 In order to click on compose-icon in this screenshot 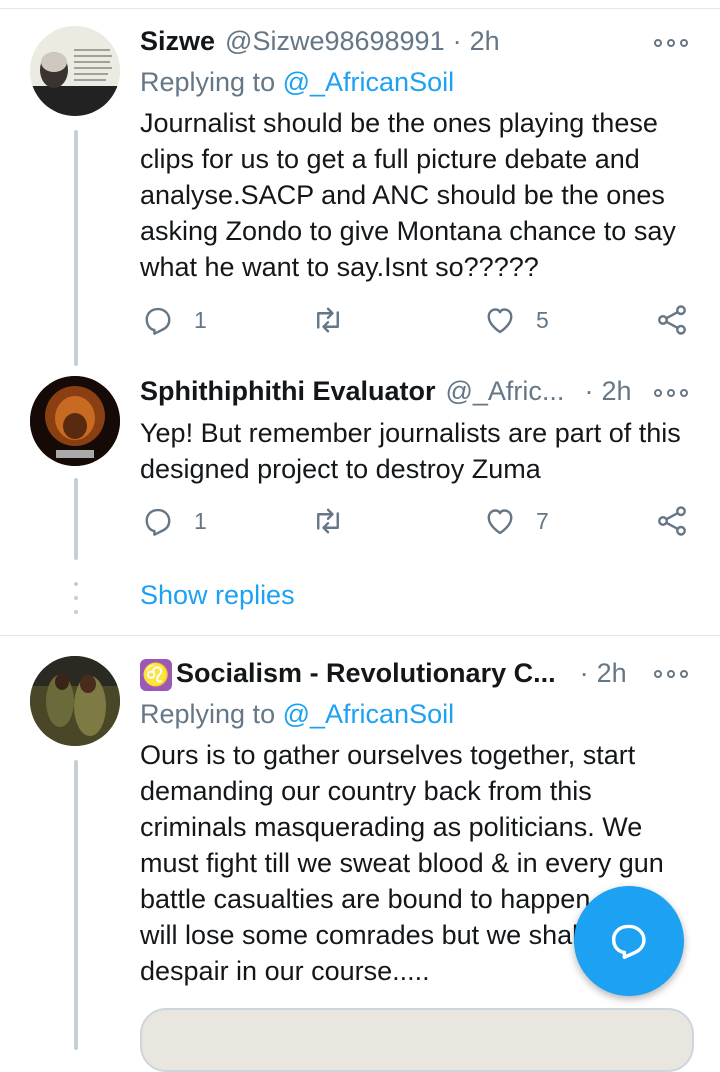, I will do `click(628, 942)`.